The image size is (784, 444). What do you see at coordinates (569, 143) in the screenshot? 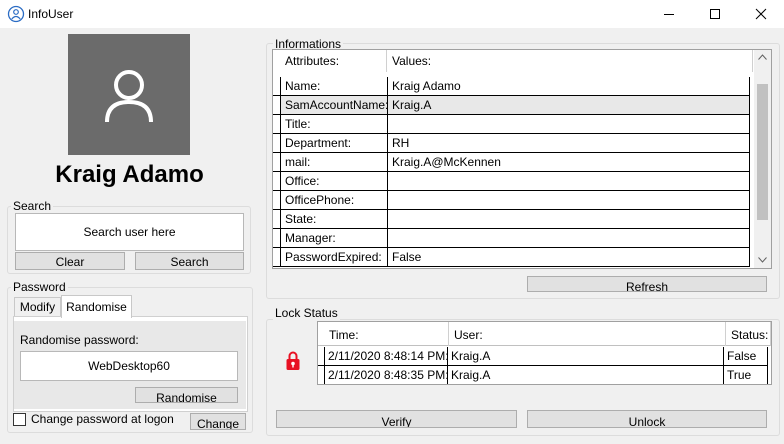
I see `value-cell: RH` at bounding box center [569, 143].